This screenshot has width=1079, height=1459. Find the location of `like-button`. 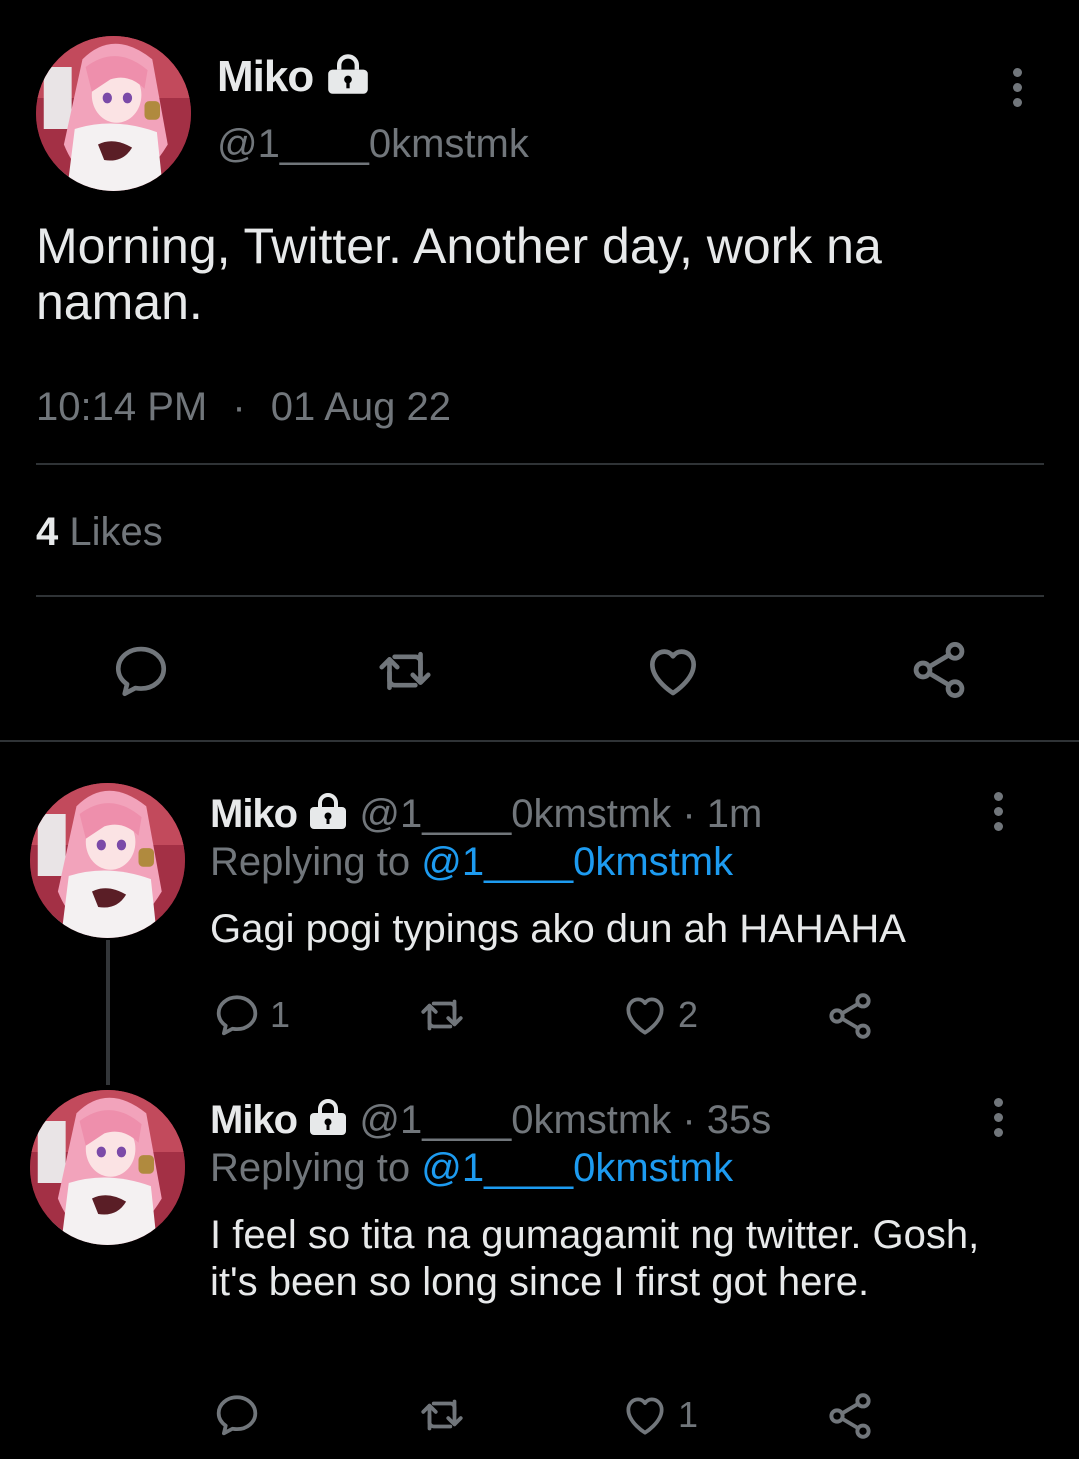

like-button is located at coordinates (673, 671).